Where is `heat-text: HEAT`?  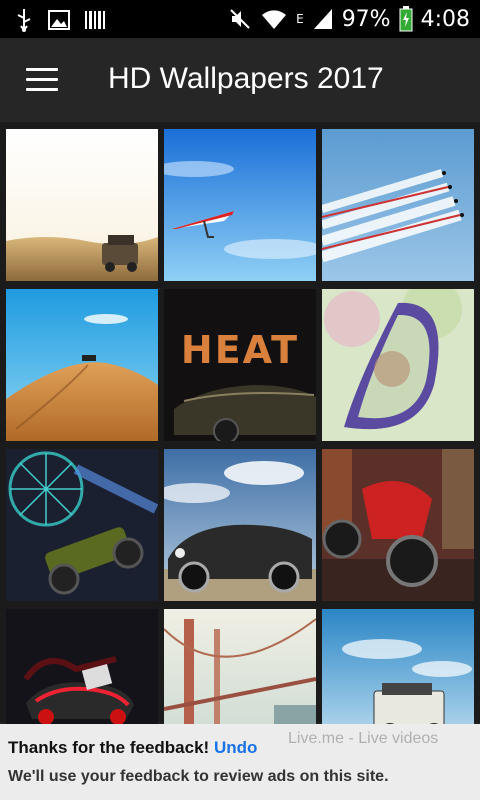
heat-text: HEAT is located at coordinates (240, 350).